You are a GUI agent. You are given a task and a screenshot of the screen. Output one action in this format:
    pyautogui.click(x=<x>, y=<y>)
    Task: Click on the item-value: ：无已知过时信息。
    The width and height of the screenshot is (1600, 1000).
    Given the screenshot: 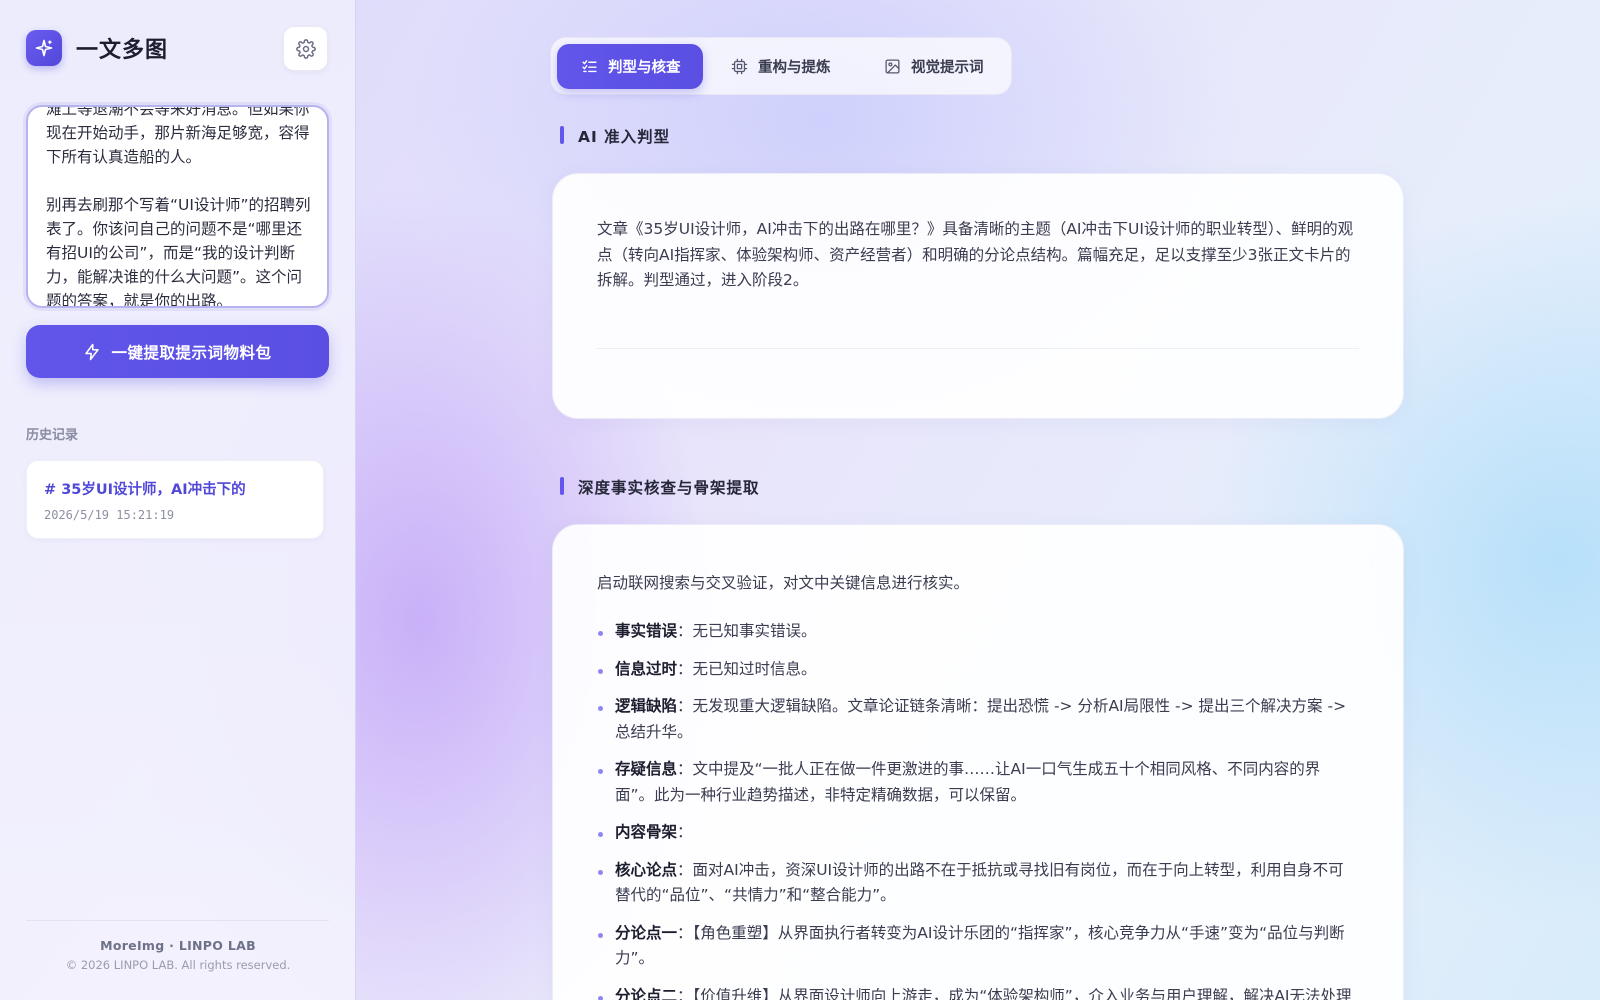 What is the action you would take?
    pyautogui.click(x=747, y=668)
    